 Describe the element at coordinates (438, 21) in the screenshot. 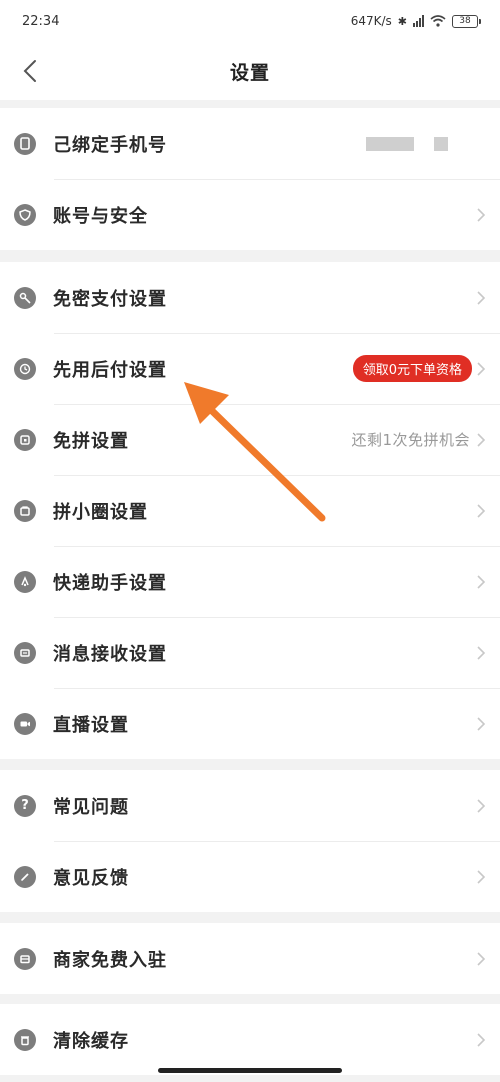

I see `wifi-icon` at that location.